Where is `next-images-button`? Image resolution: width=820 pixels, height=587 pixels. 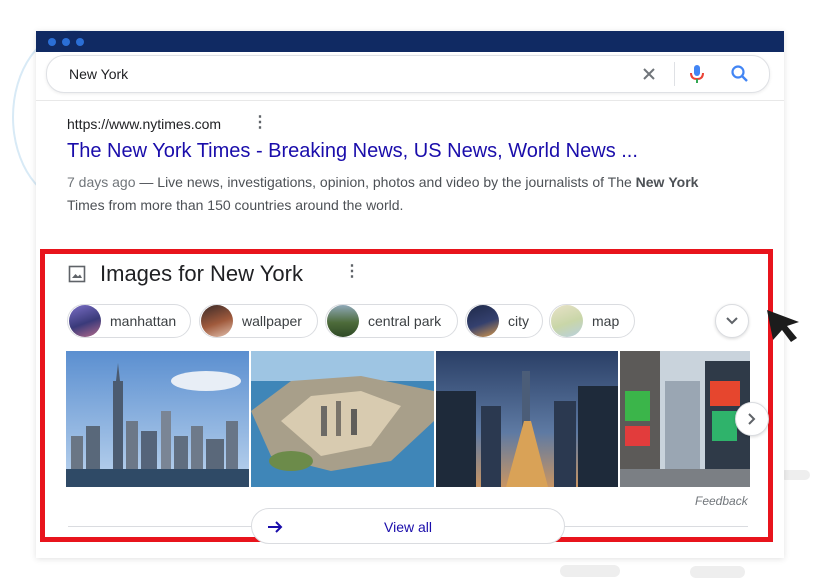
next-images-button is located at coordinates (752, 419).